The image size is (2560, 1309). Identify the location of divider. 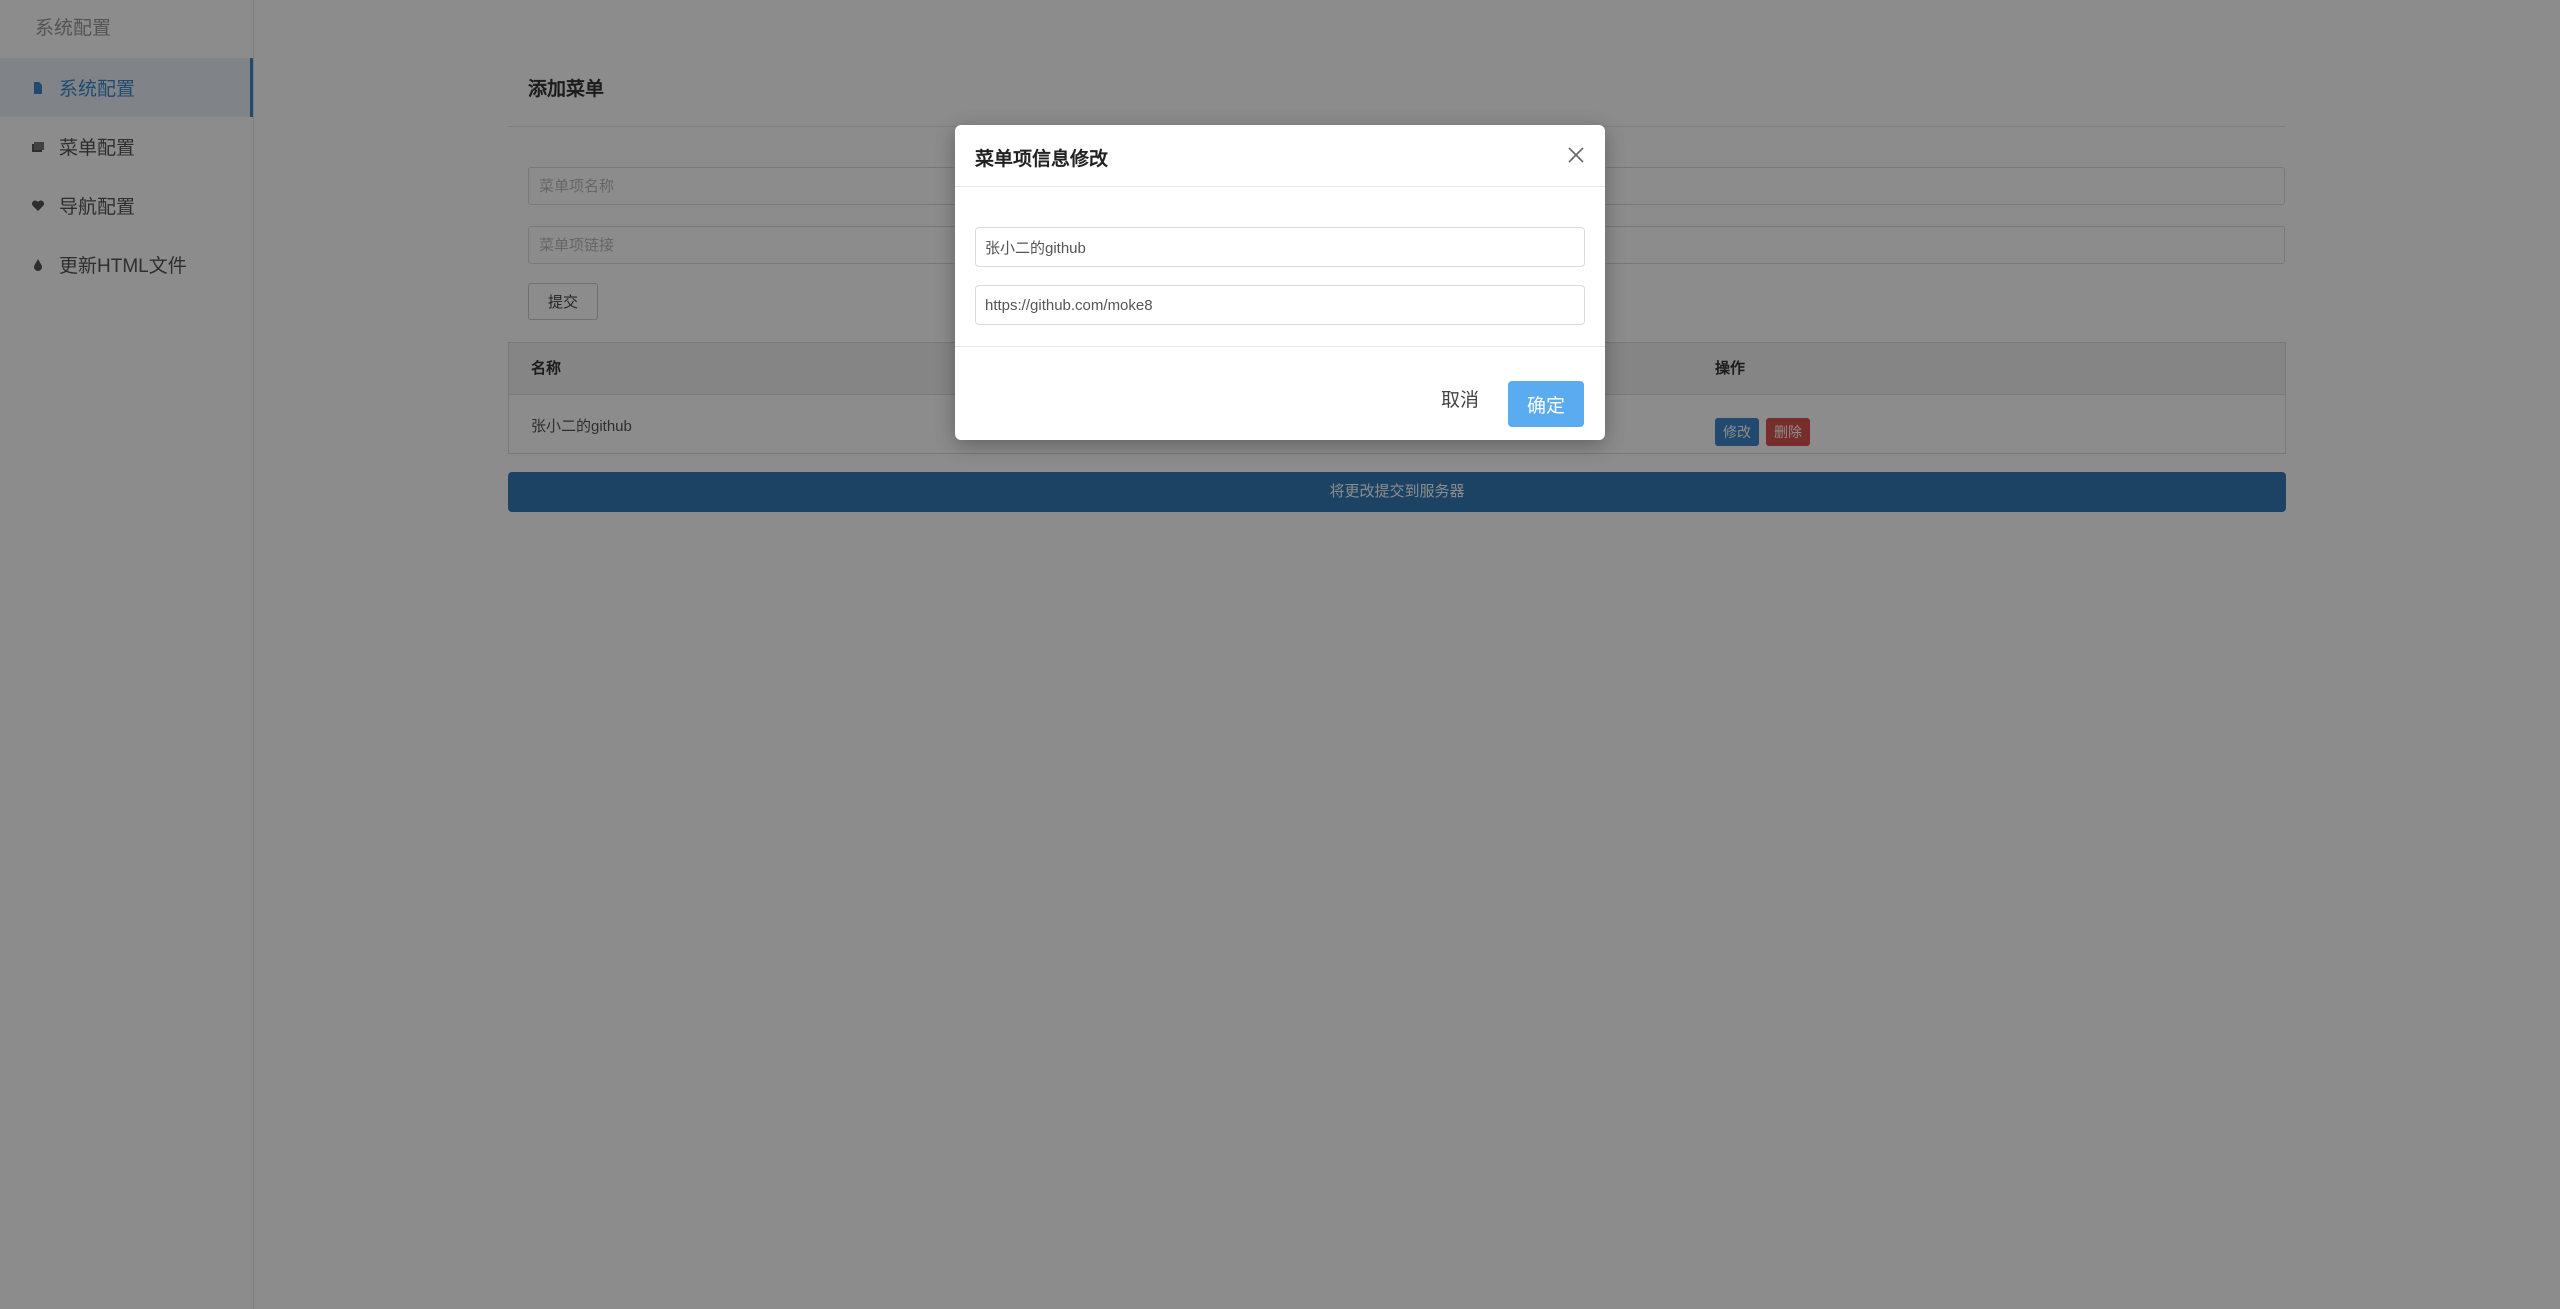
(1280, 346).